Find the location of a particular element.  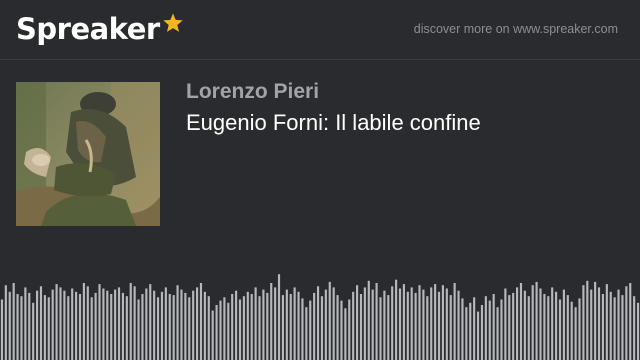

discover-more-link: discover more on www.spreaker.com is located at coordinates (516, 29).